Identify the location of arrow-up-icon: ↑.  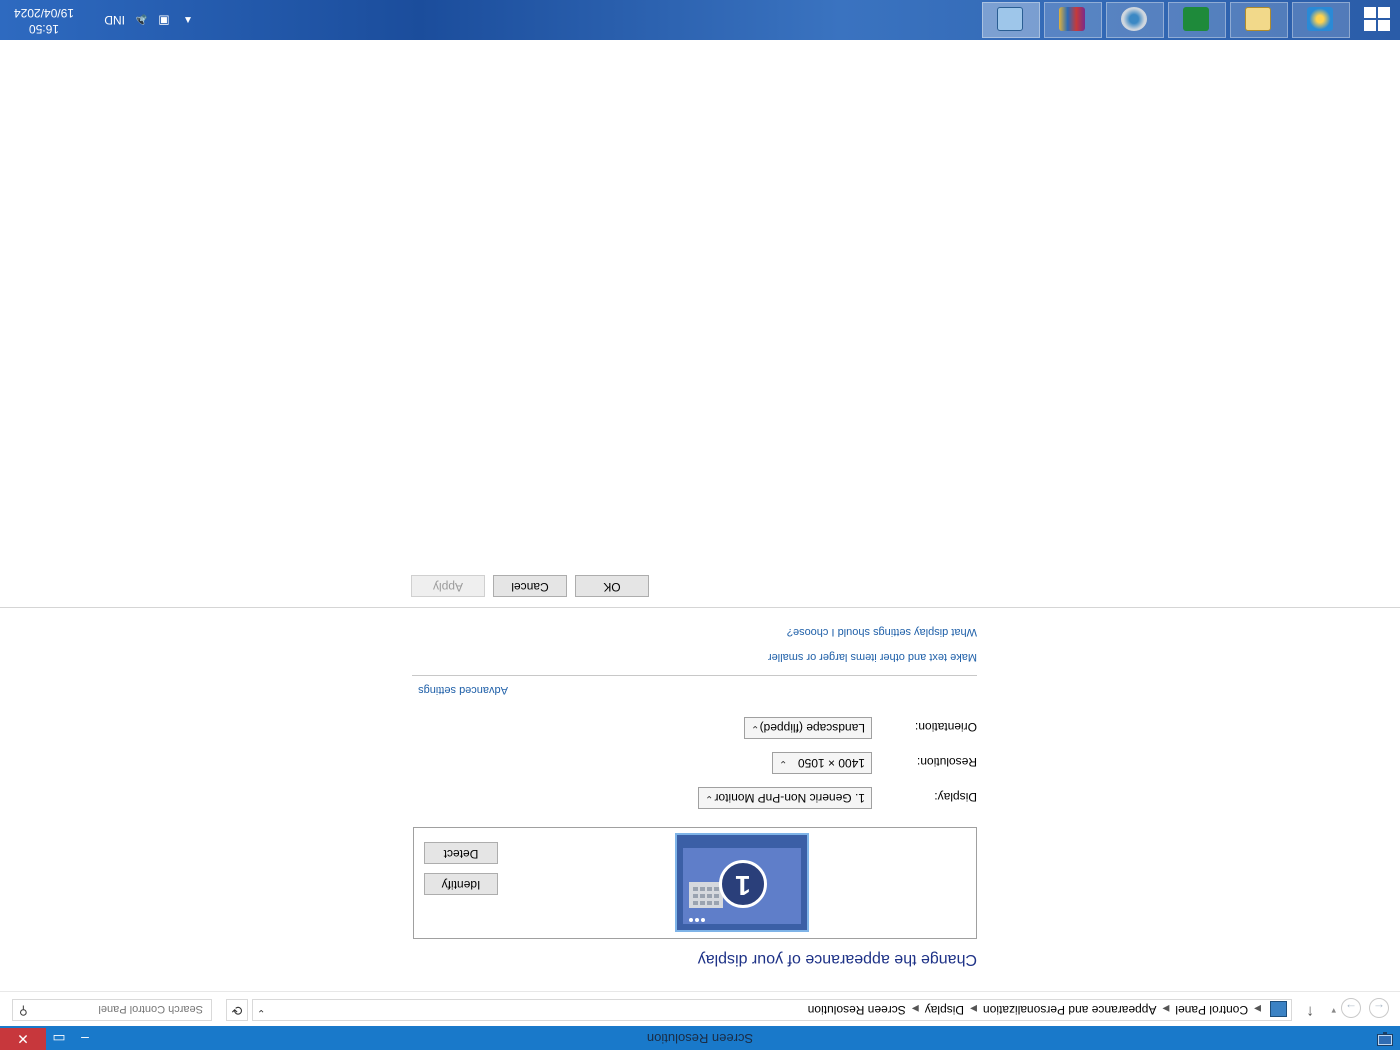
(1310, 1011).